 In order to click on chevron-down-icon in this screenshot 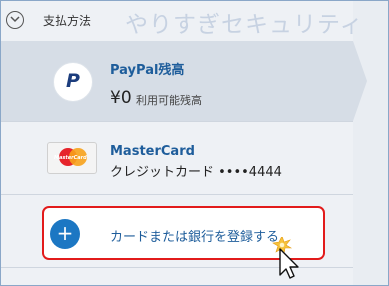, I will do `click(15, 19)`.